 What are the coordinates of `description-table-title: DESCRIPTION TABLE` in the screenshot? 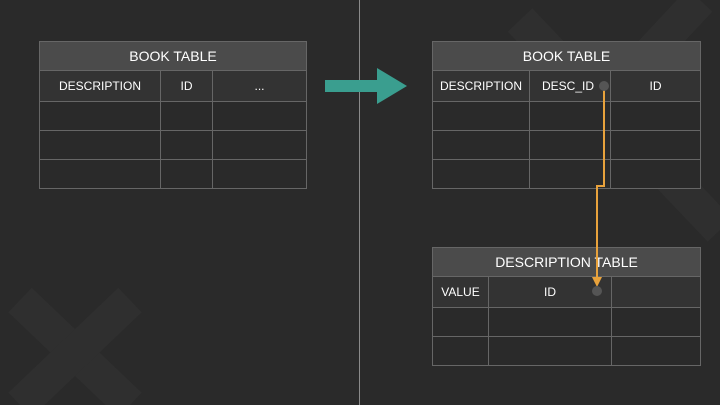 It's located at (566, 262).